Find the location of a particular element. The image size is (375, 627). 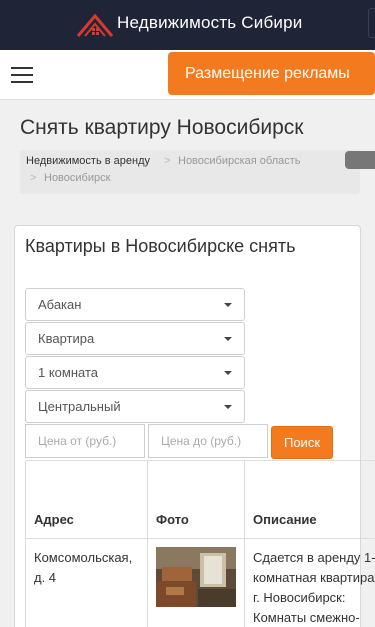

district-value: Центральный is located at coordinates (79, 406).